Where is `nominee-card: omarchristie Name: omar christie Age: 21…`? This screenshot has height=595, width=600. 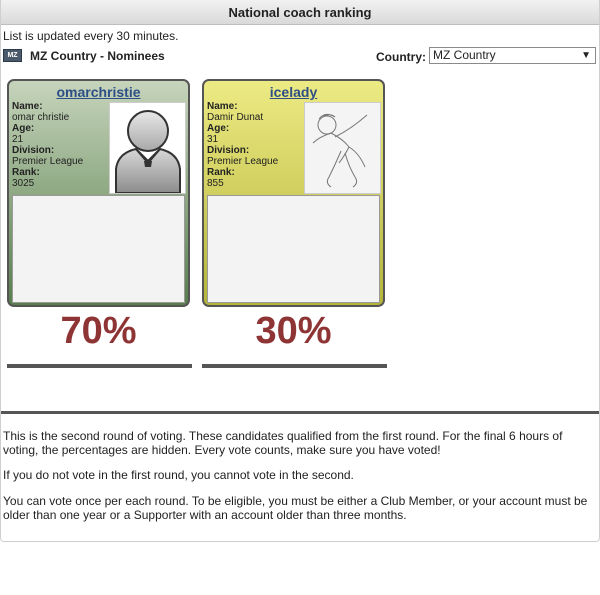 nominee-card: omarchristie Name: omar christie Age: 21… is located at coordinates (98, 193).